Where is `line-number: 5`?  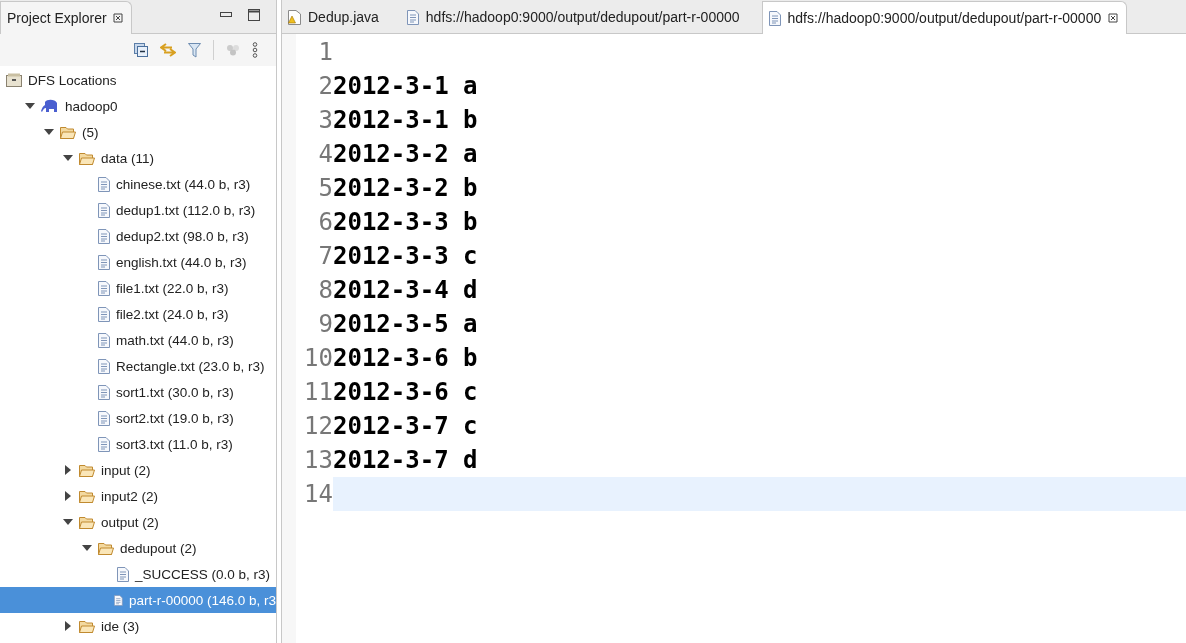
line-number: 5 is located at coordinates (325, 188).